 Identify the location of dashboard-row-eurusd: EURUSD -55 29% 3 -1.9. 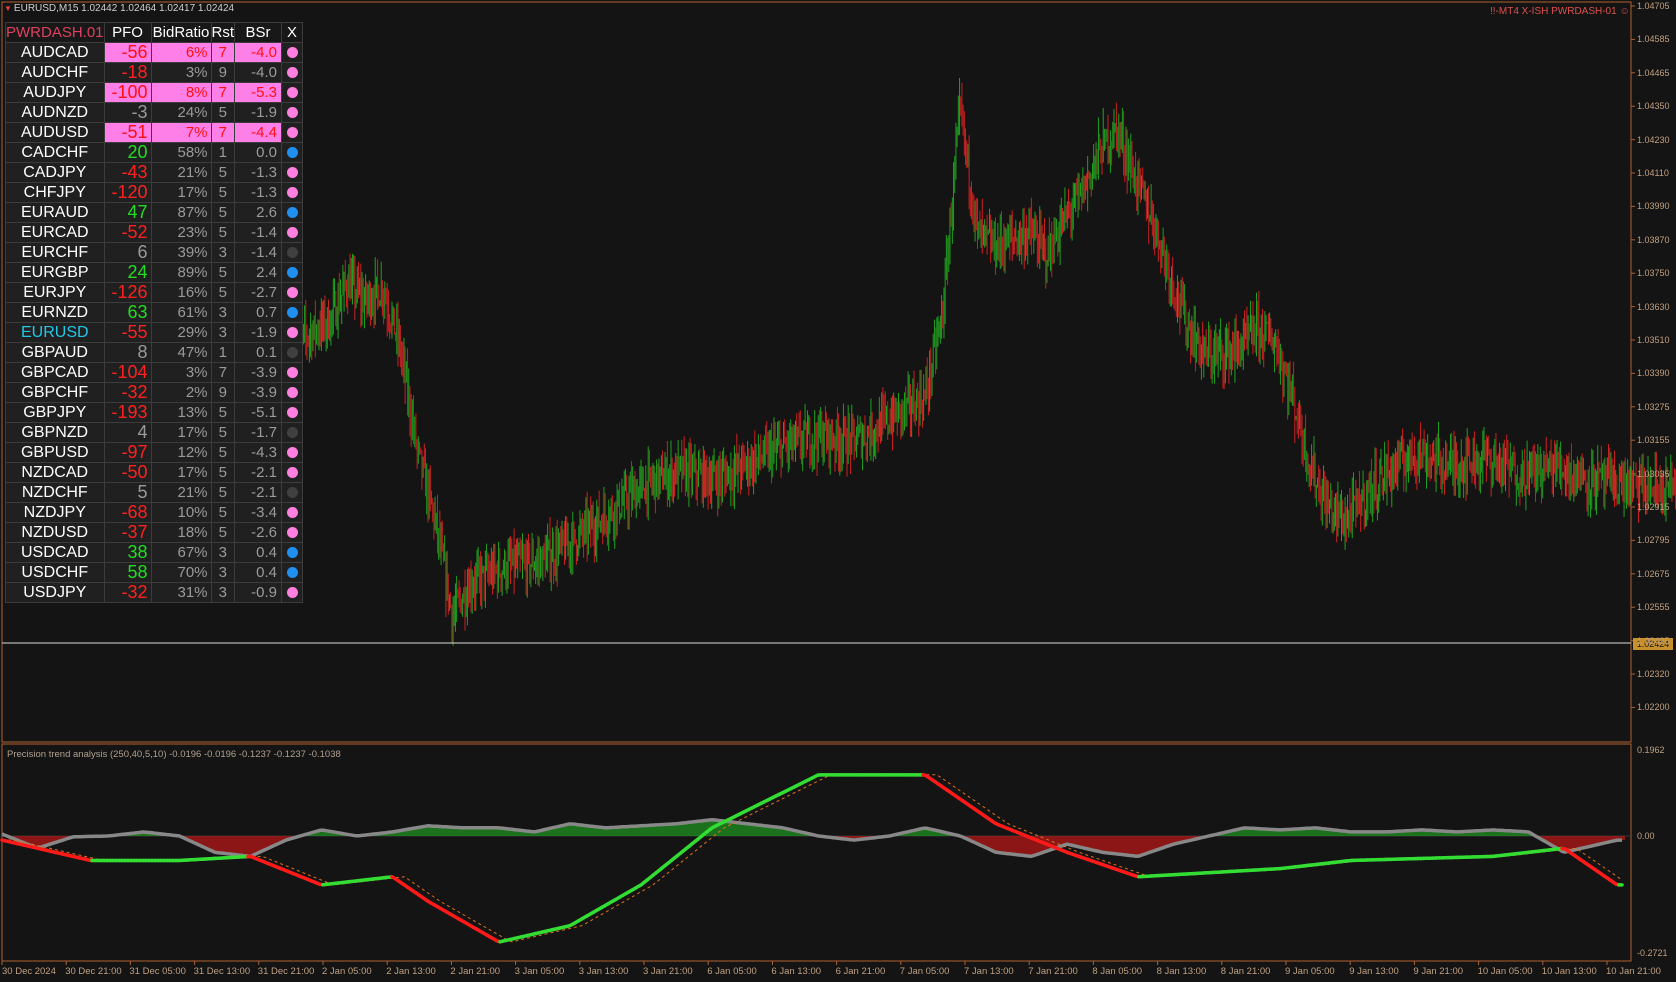
(154, 332).